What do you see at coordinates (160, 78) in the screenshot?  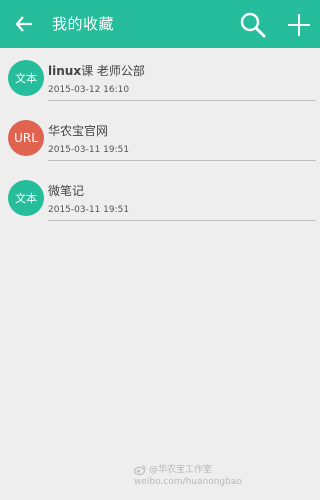 I see `list-item: 文本 linux课 老师公部 2015-03-12 16:10` at bounding box center [160, 78].